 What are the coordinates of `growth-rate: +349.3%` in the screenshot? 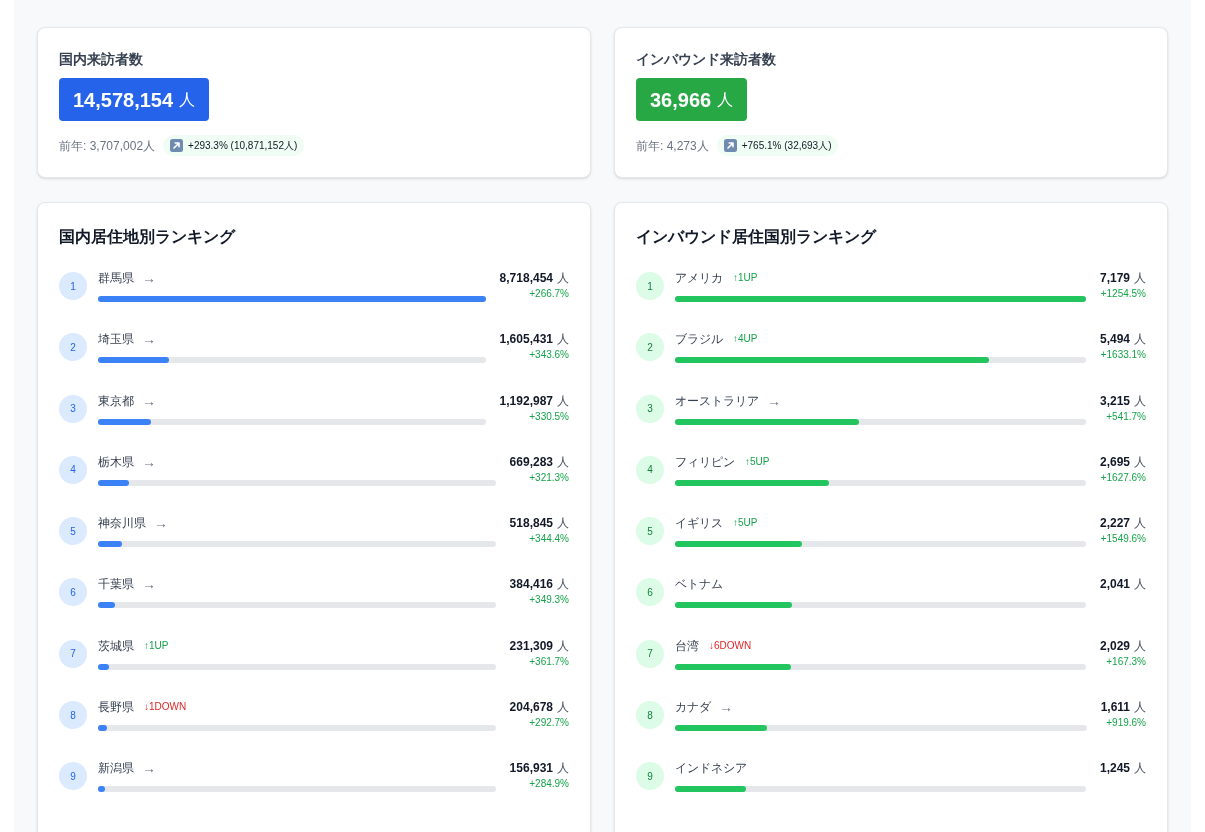 It's located at (548, 600).